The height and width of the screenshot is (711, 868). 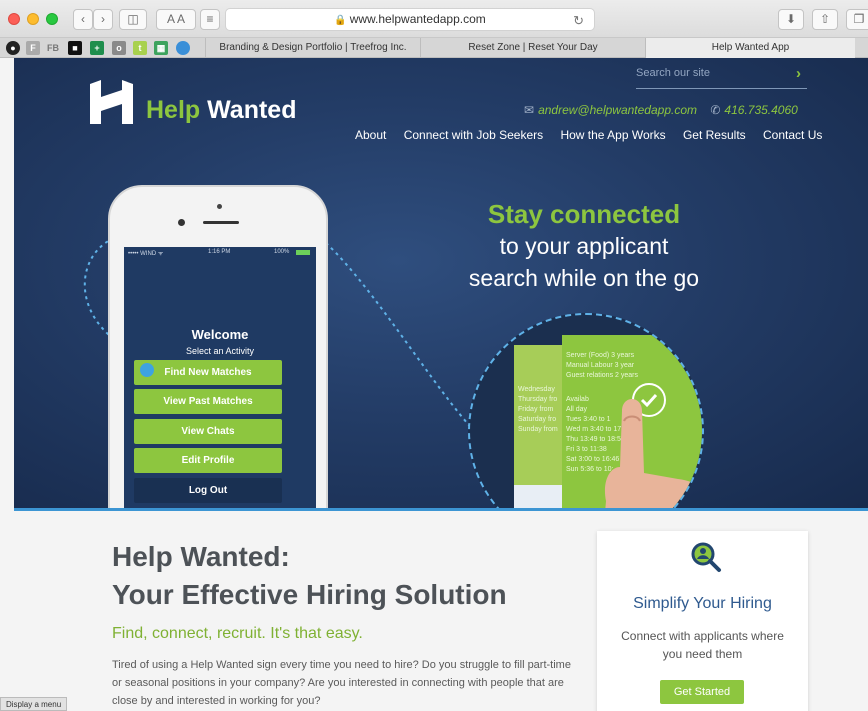 What do you see at coordinates (161, 48) in the screenshot?
I see `bookmark-sheet-icon: ▦` at bounding box center [161, 48].